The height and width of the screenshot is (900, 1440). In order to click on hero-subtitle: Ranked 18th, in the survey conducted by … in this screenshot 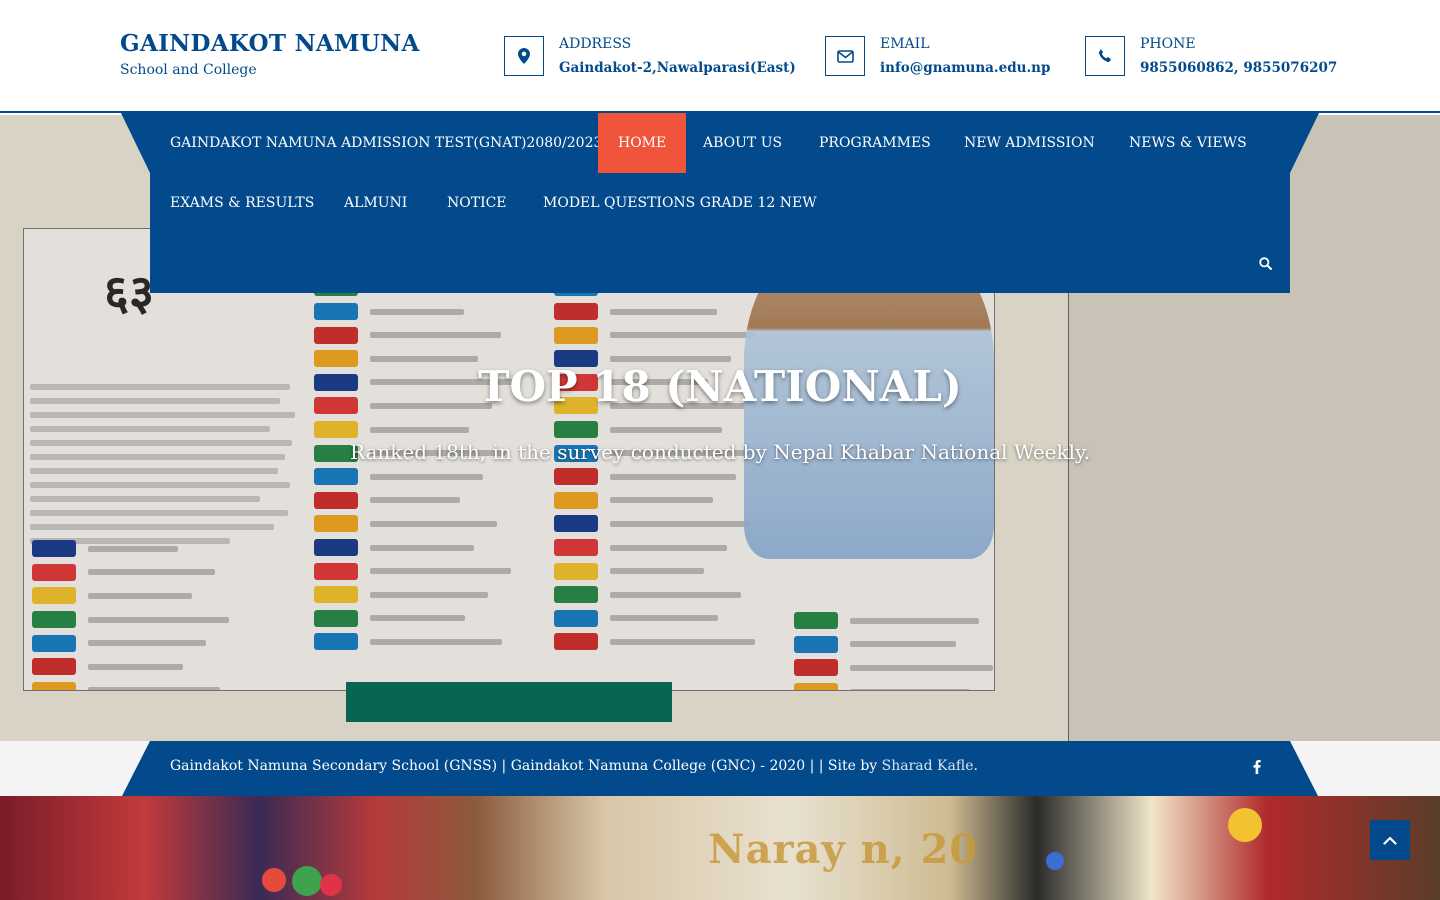, I will do `click(720, 452)`.